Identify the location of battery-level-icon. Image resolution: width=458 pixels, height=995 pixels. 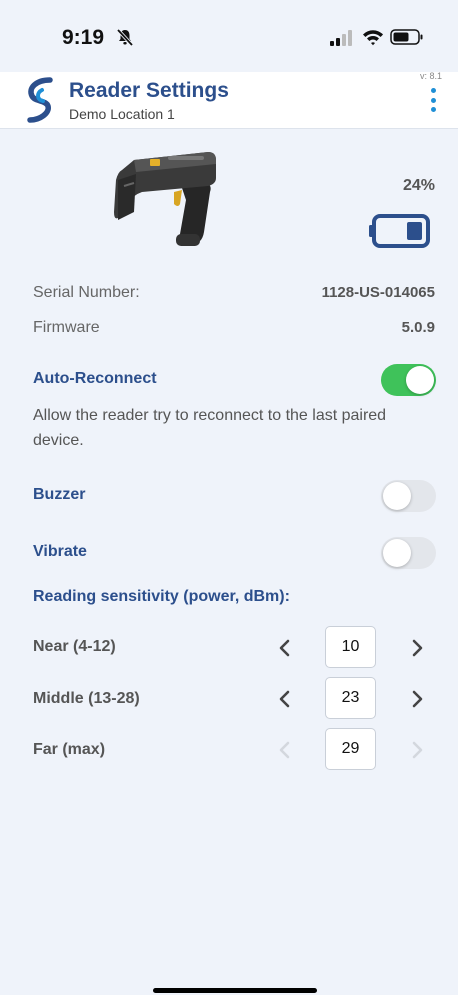
(399, 231).